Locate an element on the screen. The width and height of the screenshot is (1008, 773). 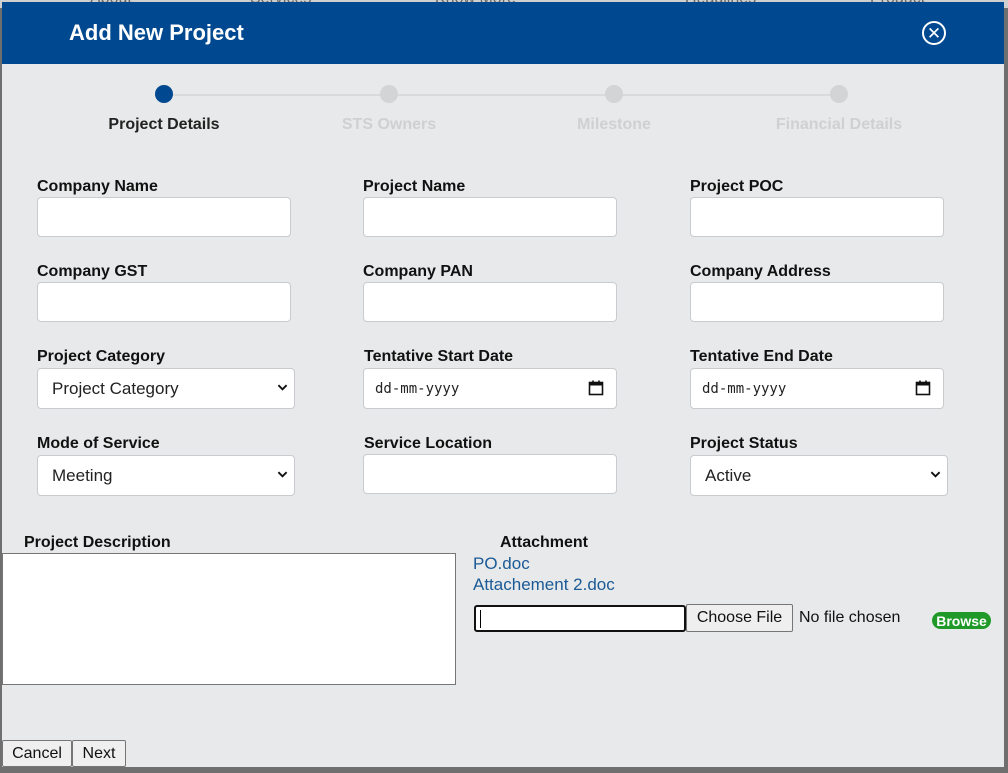
end-date-label: Tentative End Date is located at coordinates (761, 356).